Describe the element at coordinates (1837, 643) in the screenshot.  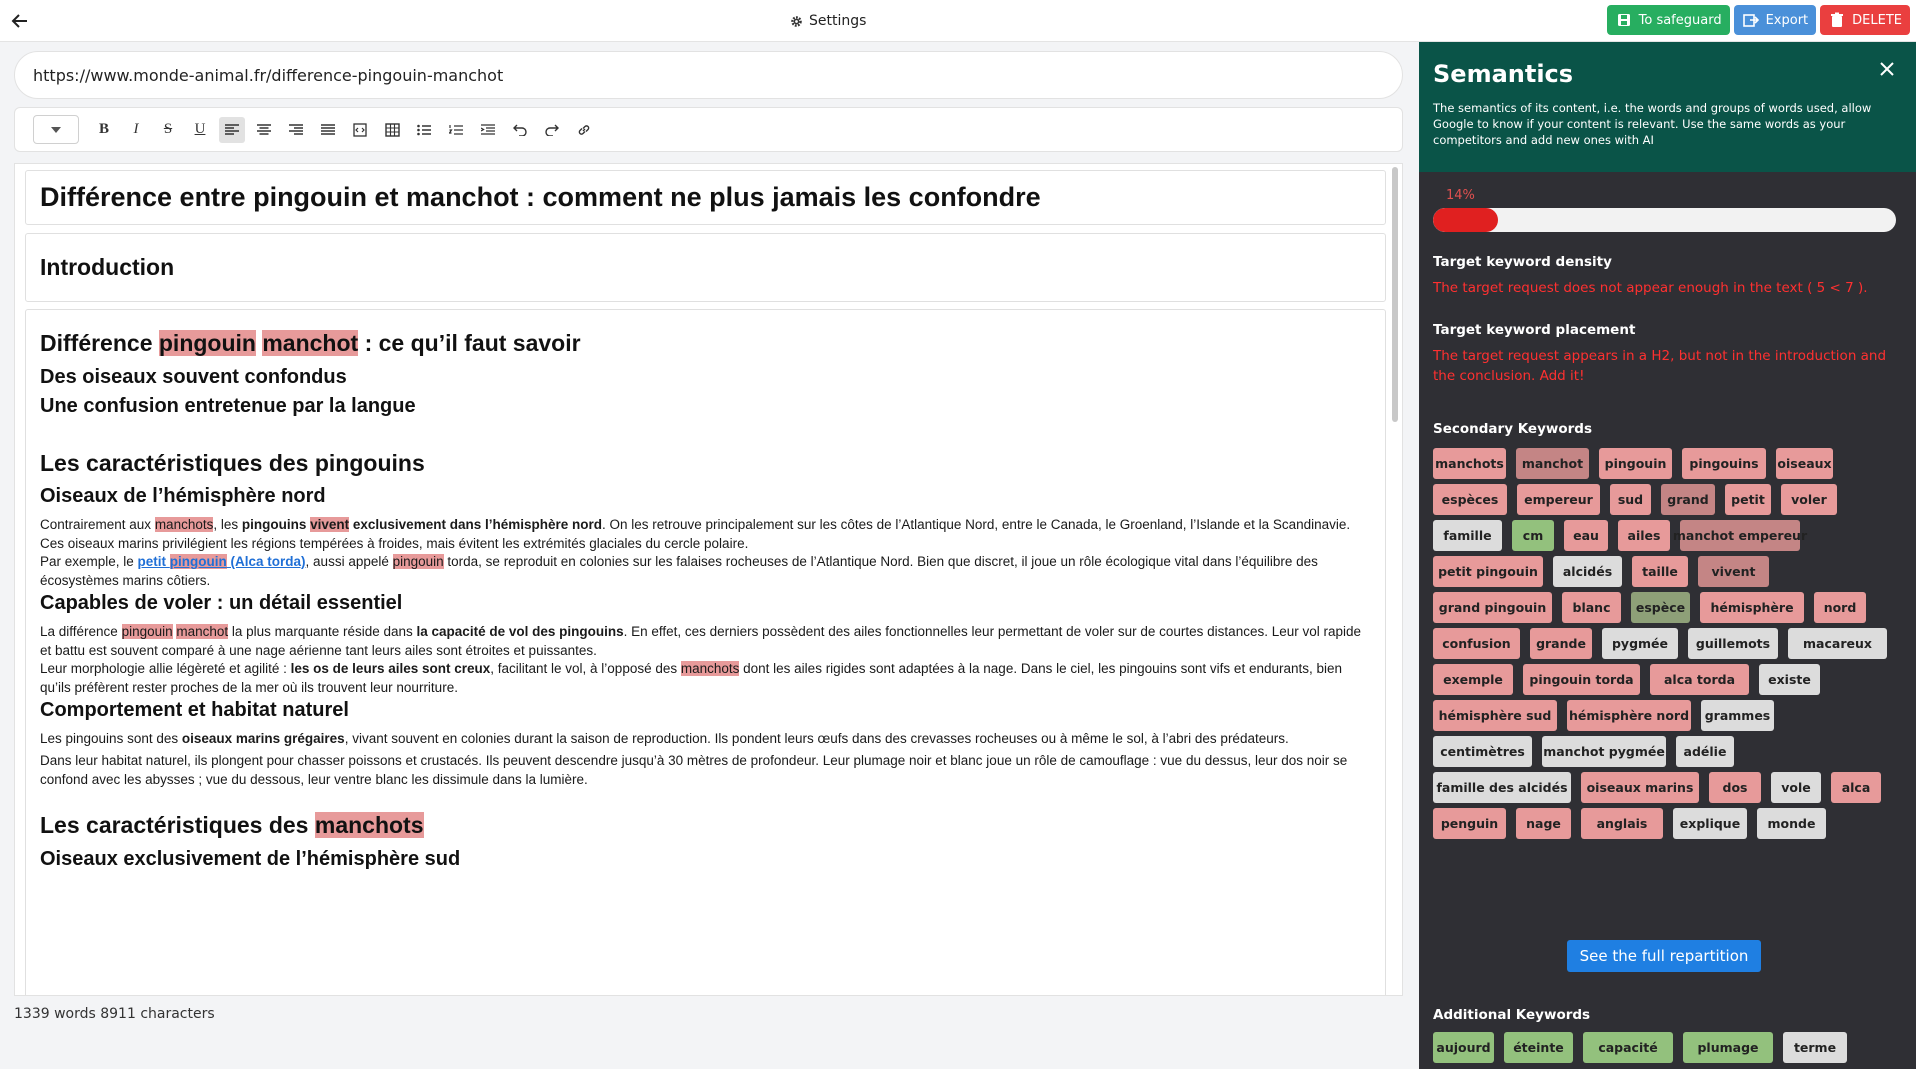
I see `keyword-tag: macareux` at that location.